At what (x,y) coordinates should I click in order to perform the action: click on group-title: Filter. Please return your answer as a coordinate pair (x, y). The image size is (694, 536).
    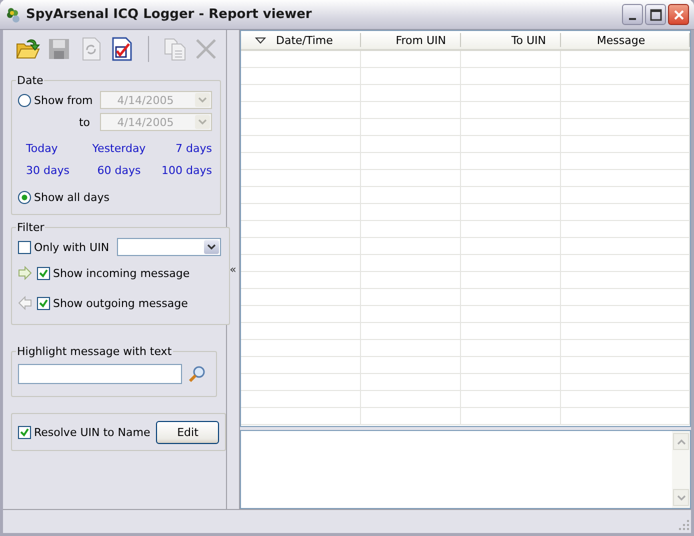
    Looking at the image, I should click on (31, 227).